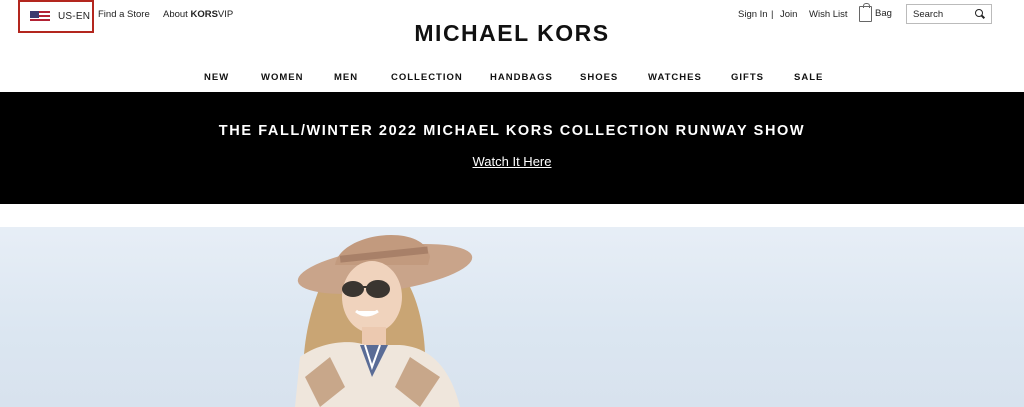 This screenshot has width=1024, height=407. Describe the element at coordinates (282, 77) in the screenshot. I see `nav-item-women: WOMEN` at that location.